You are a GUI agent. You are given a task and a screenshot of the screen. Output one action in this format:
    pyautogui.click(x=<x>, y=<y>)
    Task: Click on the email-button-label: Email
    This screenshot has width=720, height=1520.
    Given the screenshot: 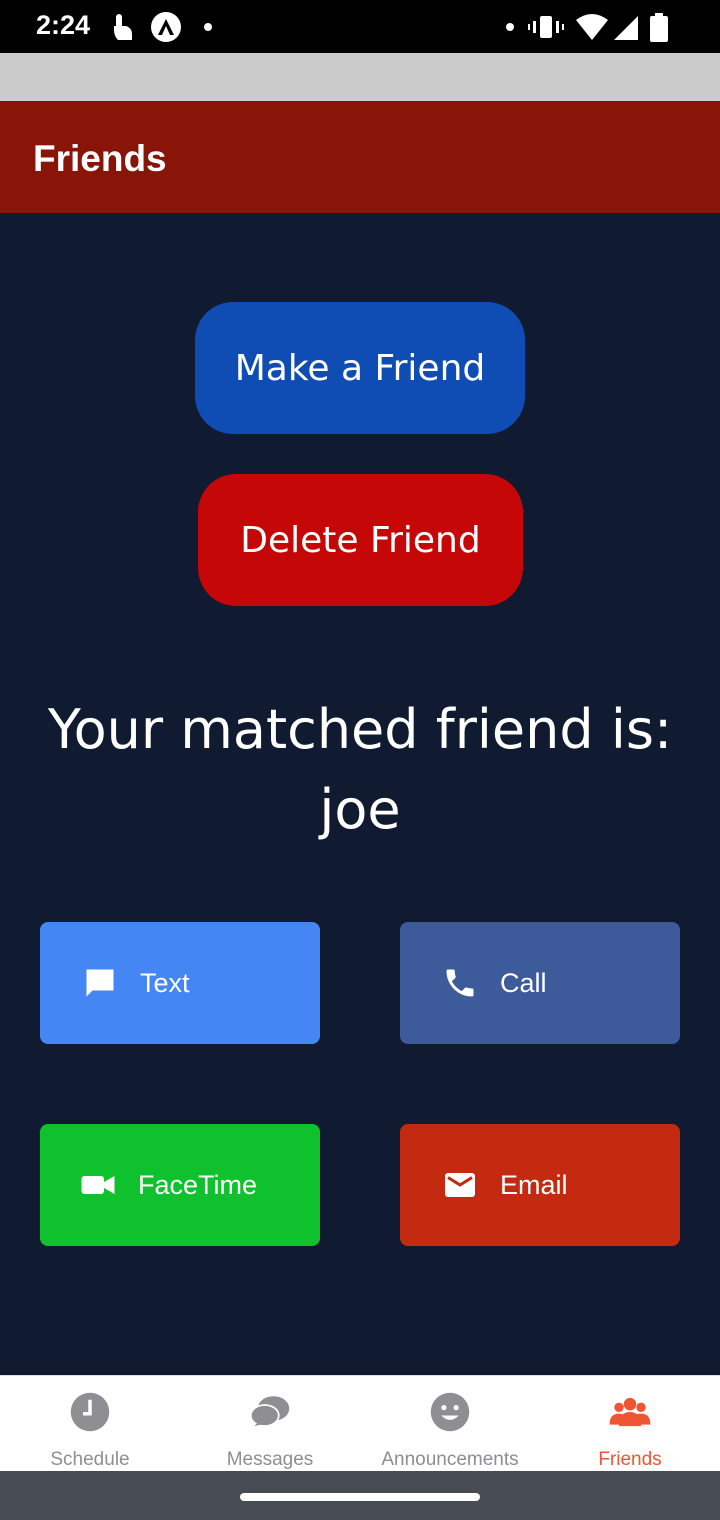 What is the action you would take?
    pyautogui.click(x=534, y=1184)
    